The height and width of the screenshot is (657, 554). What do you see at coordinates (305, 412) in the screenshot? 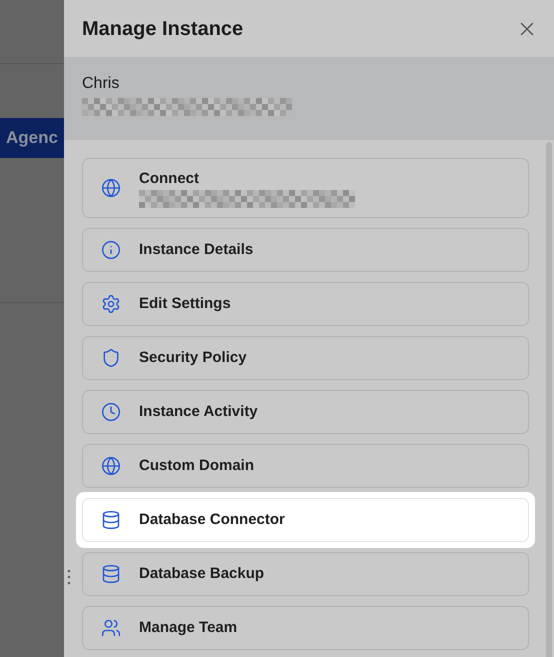
I see `menu-item: Instance Activity` at bounding box center [305, 412].